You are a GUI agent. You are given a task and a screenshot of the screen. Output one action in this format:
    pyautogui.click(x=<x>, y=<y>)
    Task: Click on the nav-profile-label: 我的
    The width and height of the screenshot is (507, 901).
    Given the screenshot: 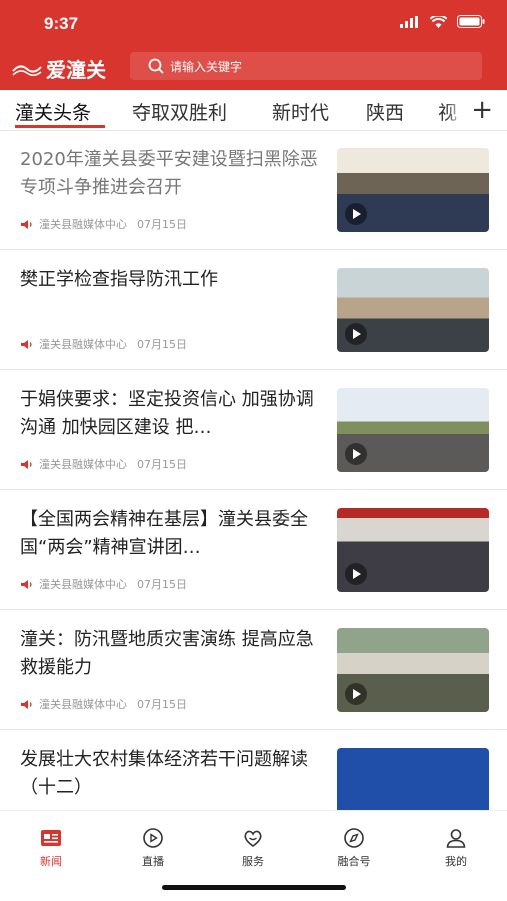 What is the action you would take?
    pyautogui.click(x=456, y=861)
    